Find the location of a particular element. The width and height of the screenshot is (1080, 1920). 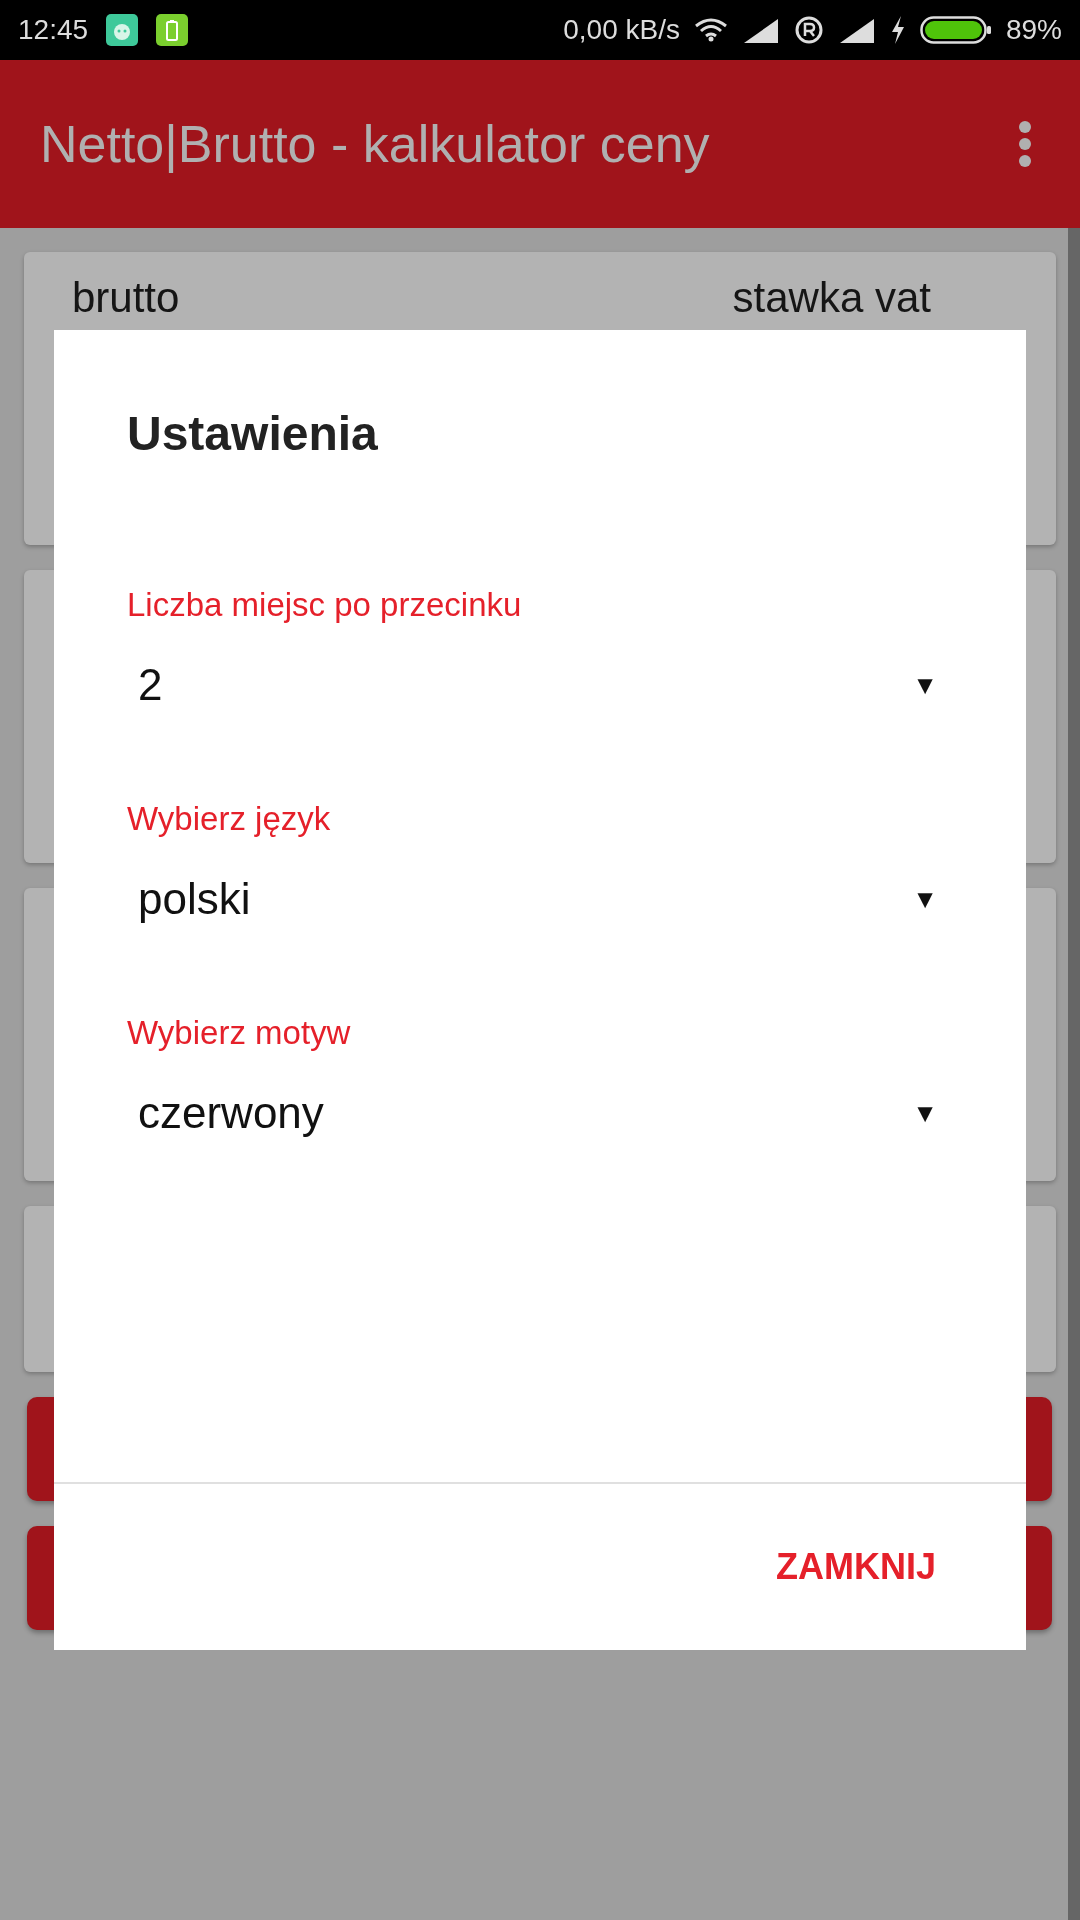

field-label: Wybierz język is located at coordinates (229, 819).